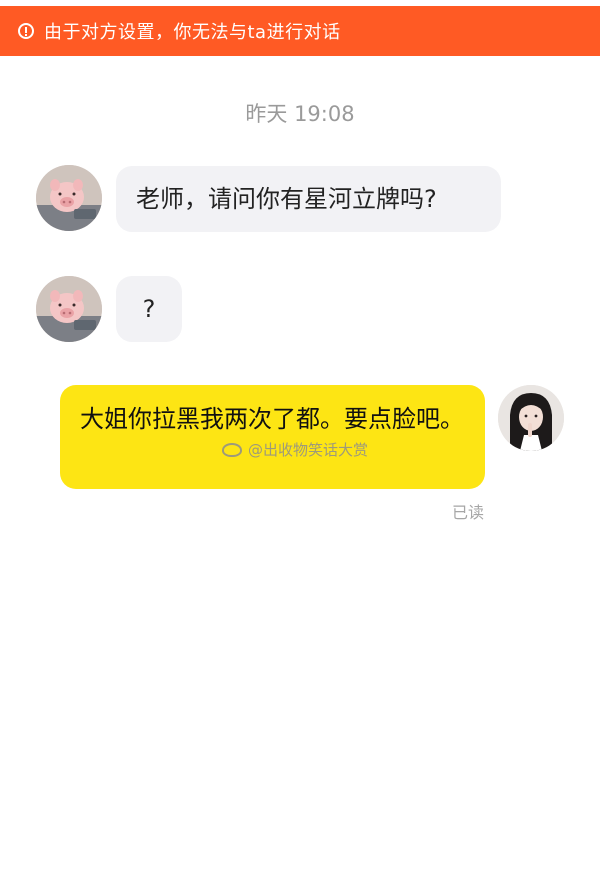 The image size is (600, 893). I want to click on message-text: 大姐你拉黑我两次了都。要点脸吧。, so click(272, 419).